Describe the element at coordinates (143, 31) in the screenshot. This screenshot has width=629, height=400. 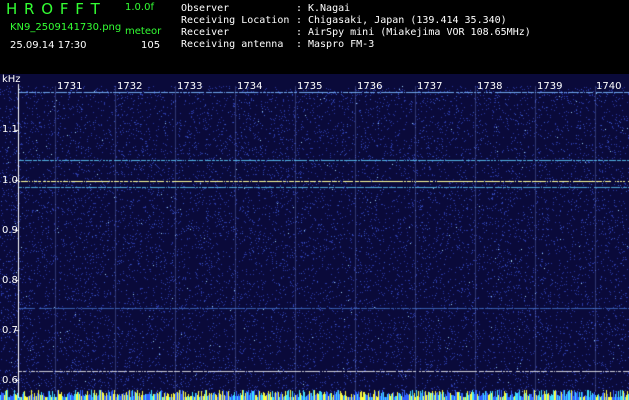
I see `mode-label: meteor` at that location.